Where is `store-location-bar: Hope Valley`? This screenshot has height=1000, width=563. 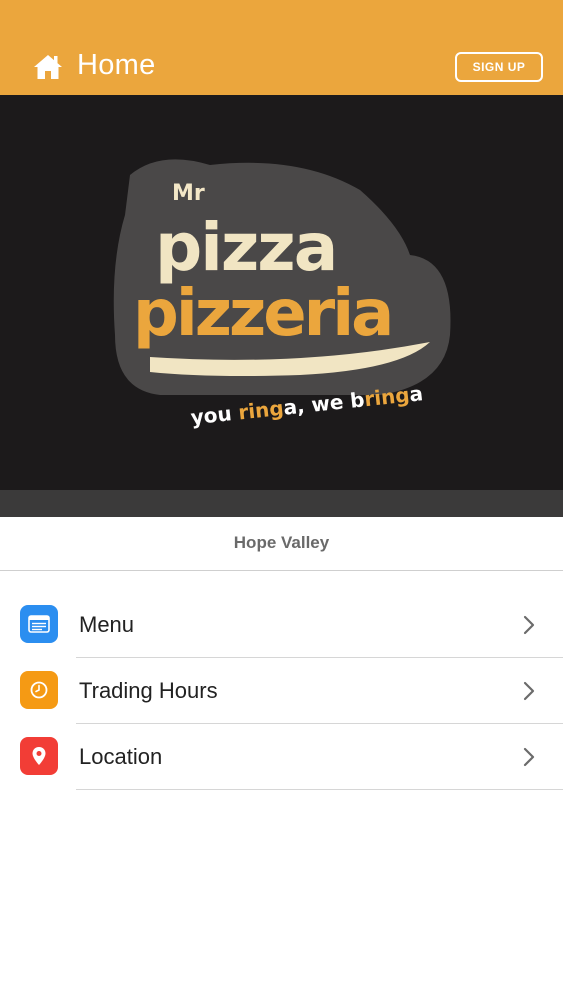 store-location-bar: Hope Valley is located at coordinates (281, 544).